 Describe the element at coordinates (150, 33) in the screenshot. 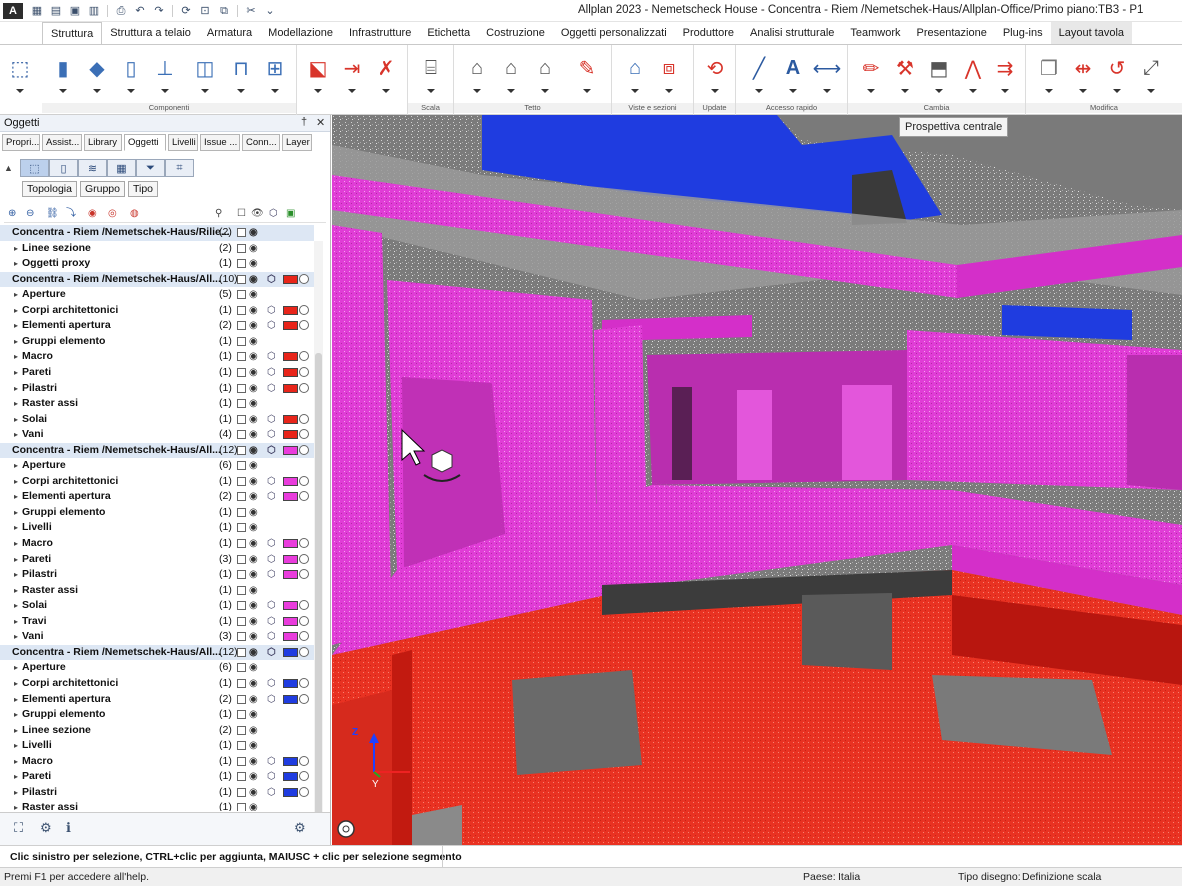

I see `ribbon-tab: Struttura a telaio` at that location.